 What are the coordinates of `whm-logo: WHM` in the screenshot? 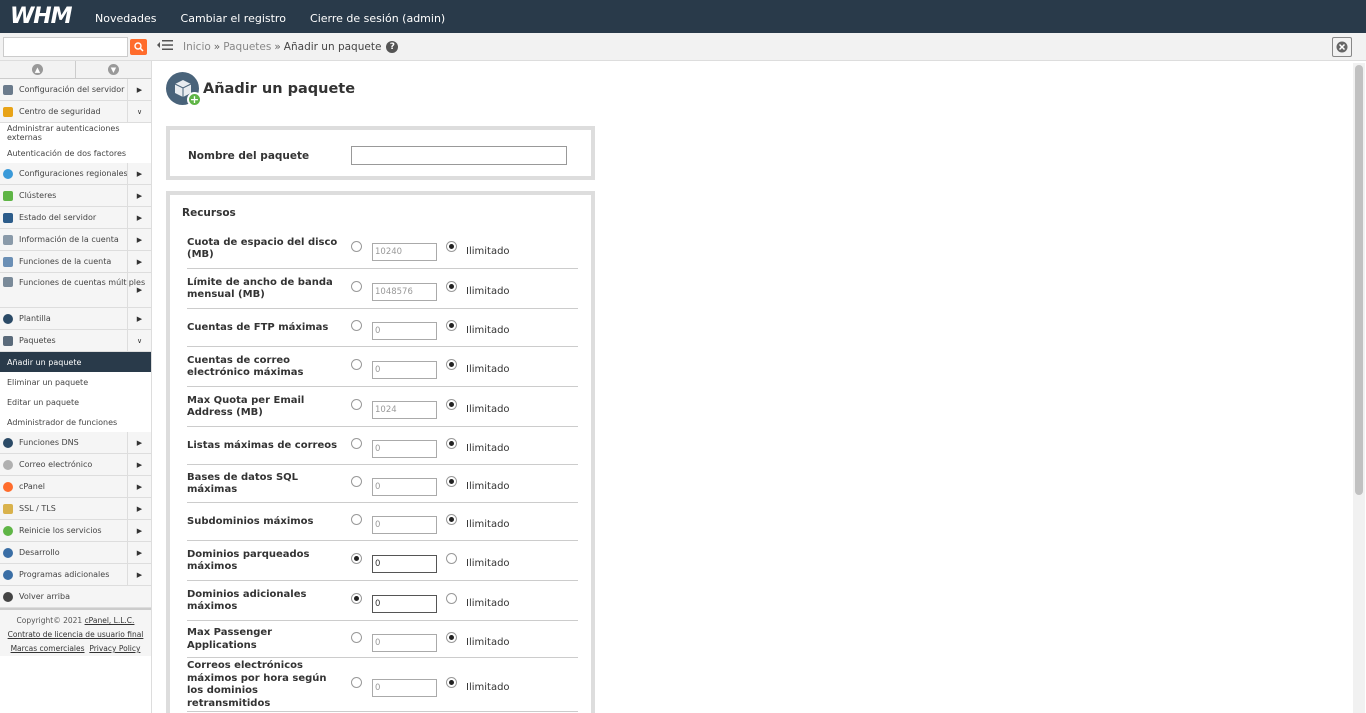 It's located at (47, 16).